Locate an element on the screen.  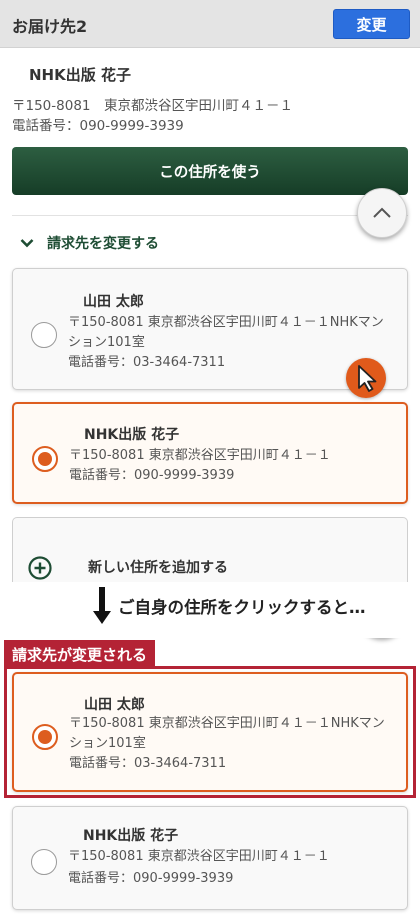
shipping-name: NHK出版 花子 is located at coordinates (80, 75).